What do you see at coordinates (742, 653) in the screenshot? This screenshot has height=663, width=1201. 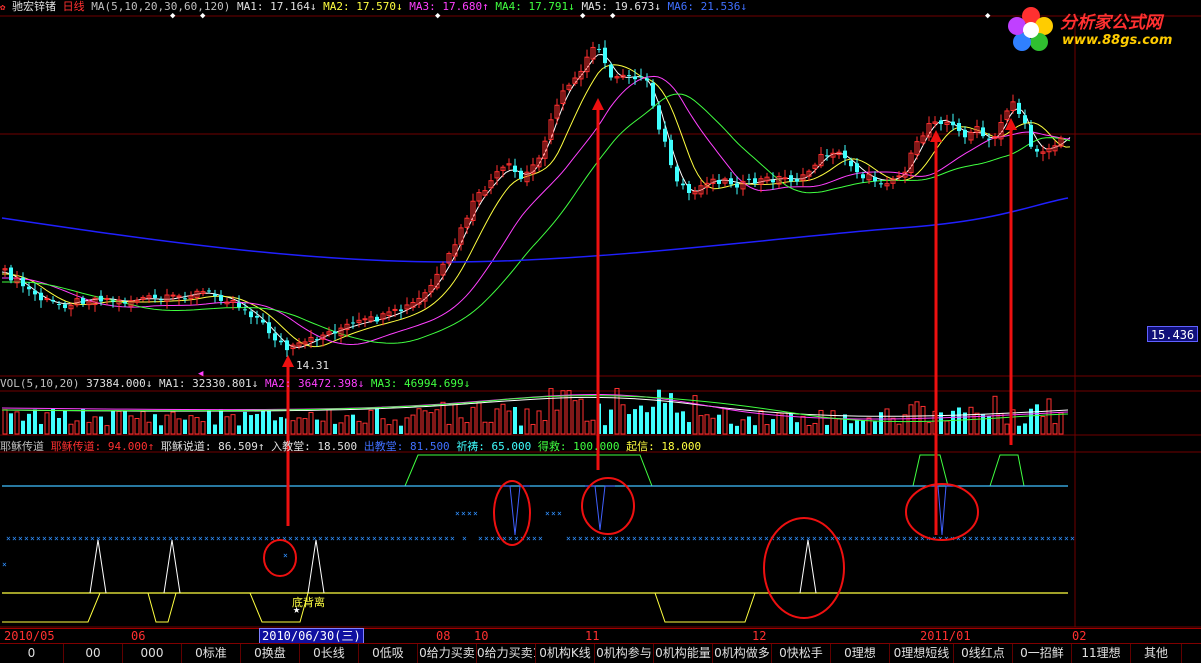 I see `tab-institution-long: 0机构做多` at bounding box center [742, 653].